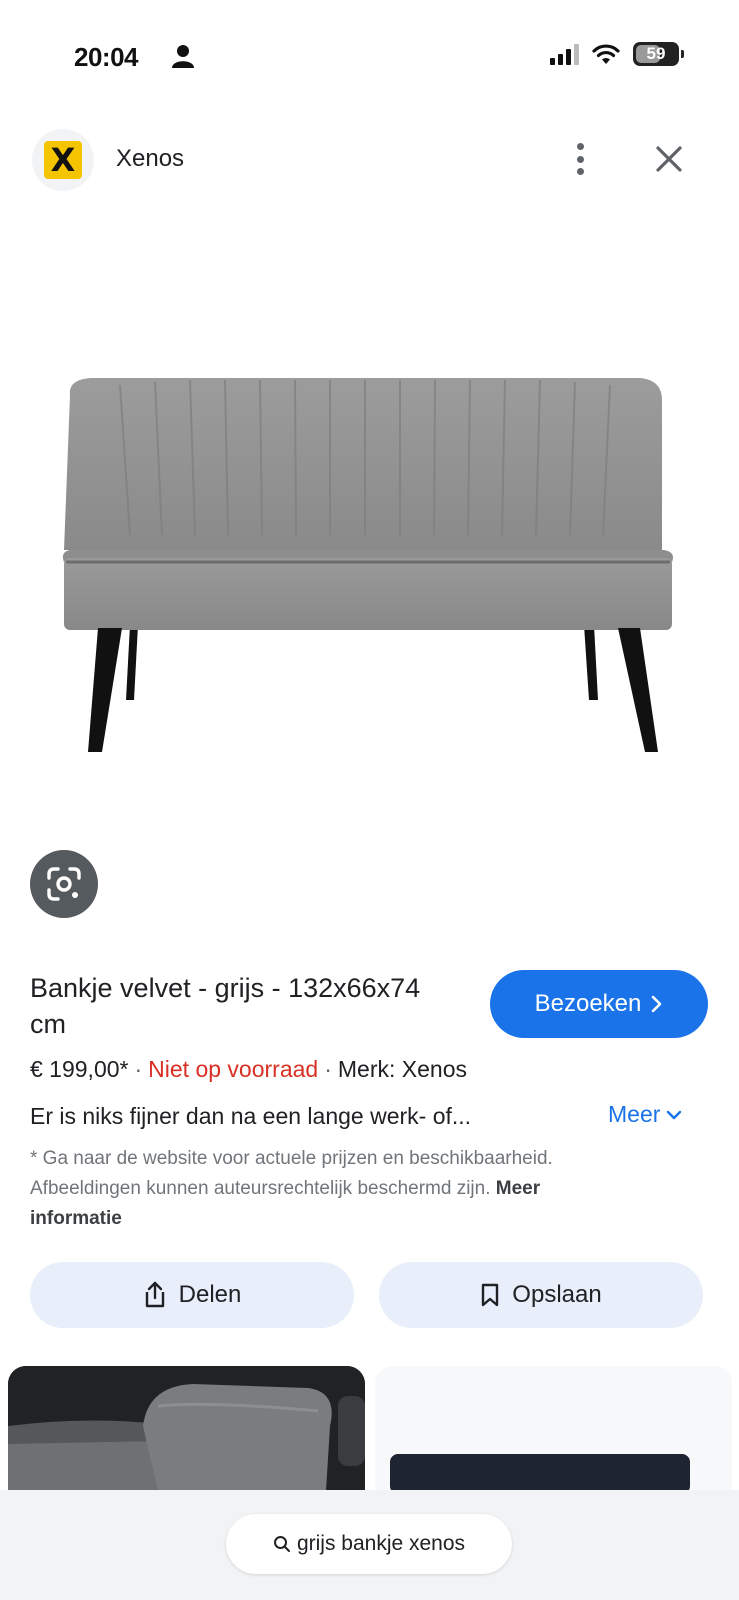 The width and height of the screenshot is (739, 1600). I want to click on price-row: € 199,00* · Niet op voorraad · Merk: Xenos, so click(248, 1069).